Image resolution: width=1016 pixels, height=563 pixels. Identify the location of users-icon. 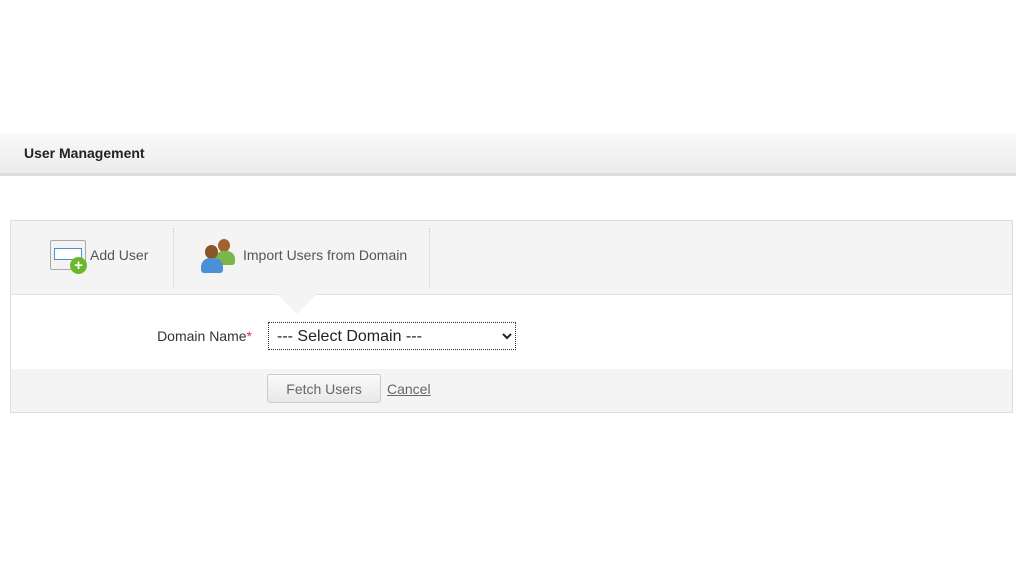
(220, 255).